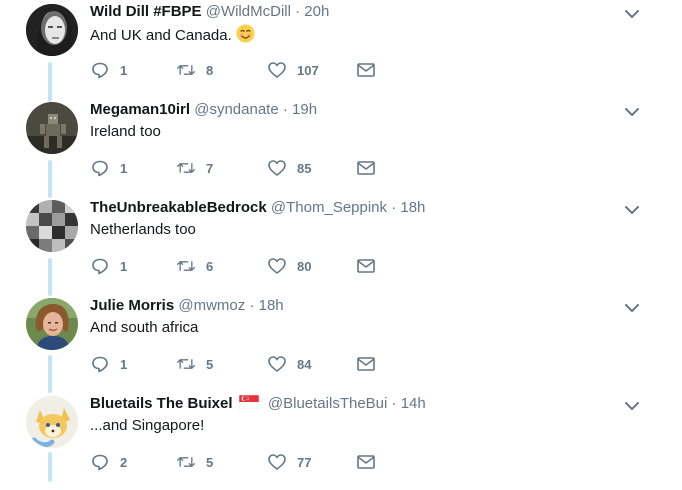  I want to click on display-name: Bluetails The Buixel, so click(161, 403).